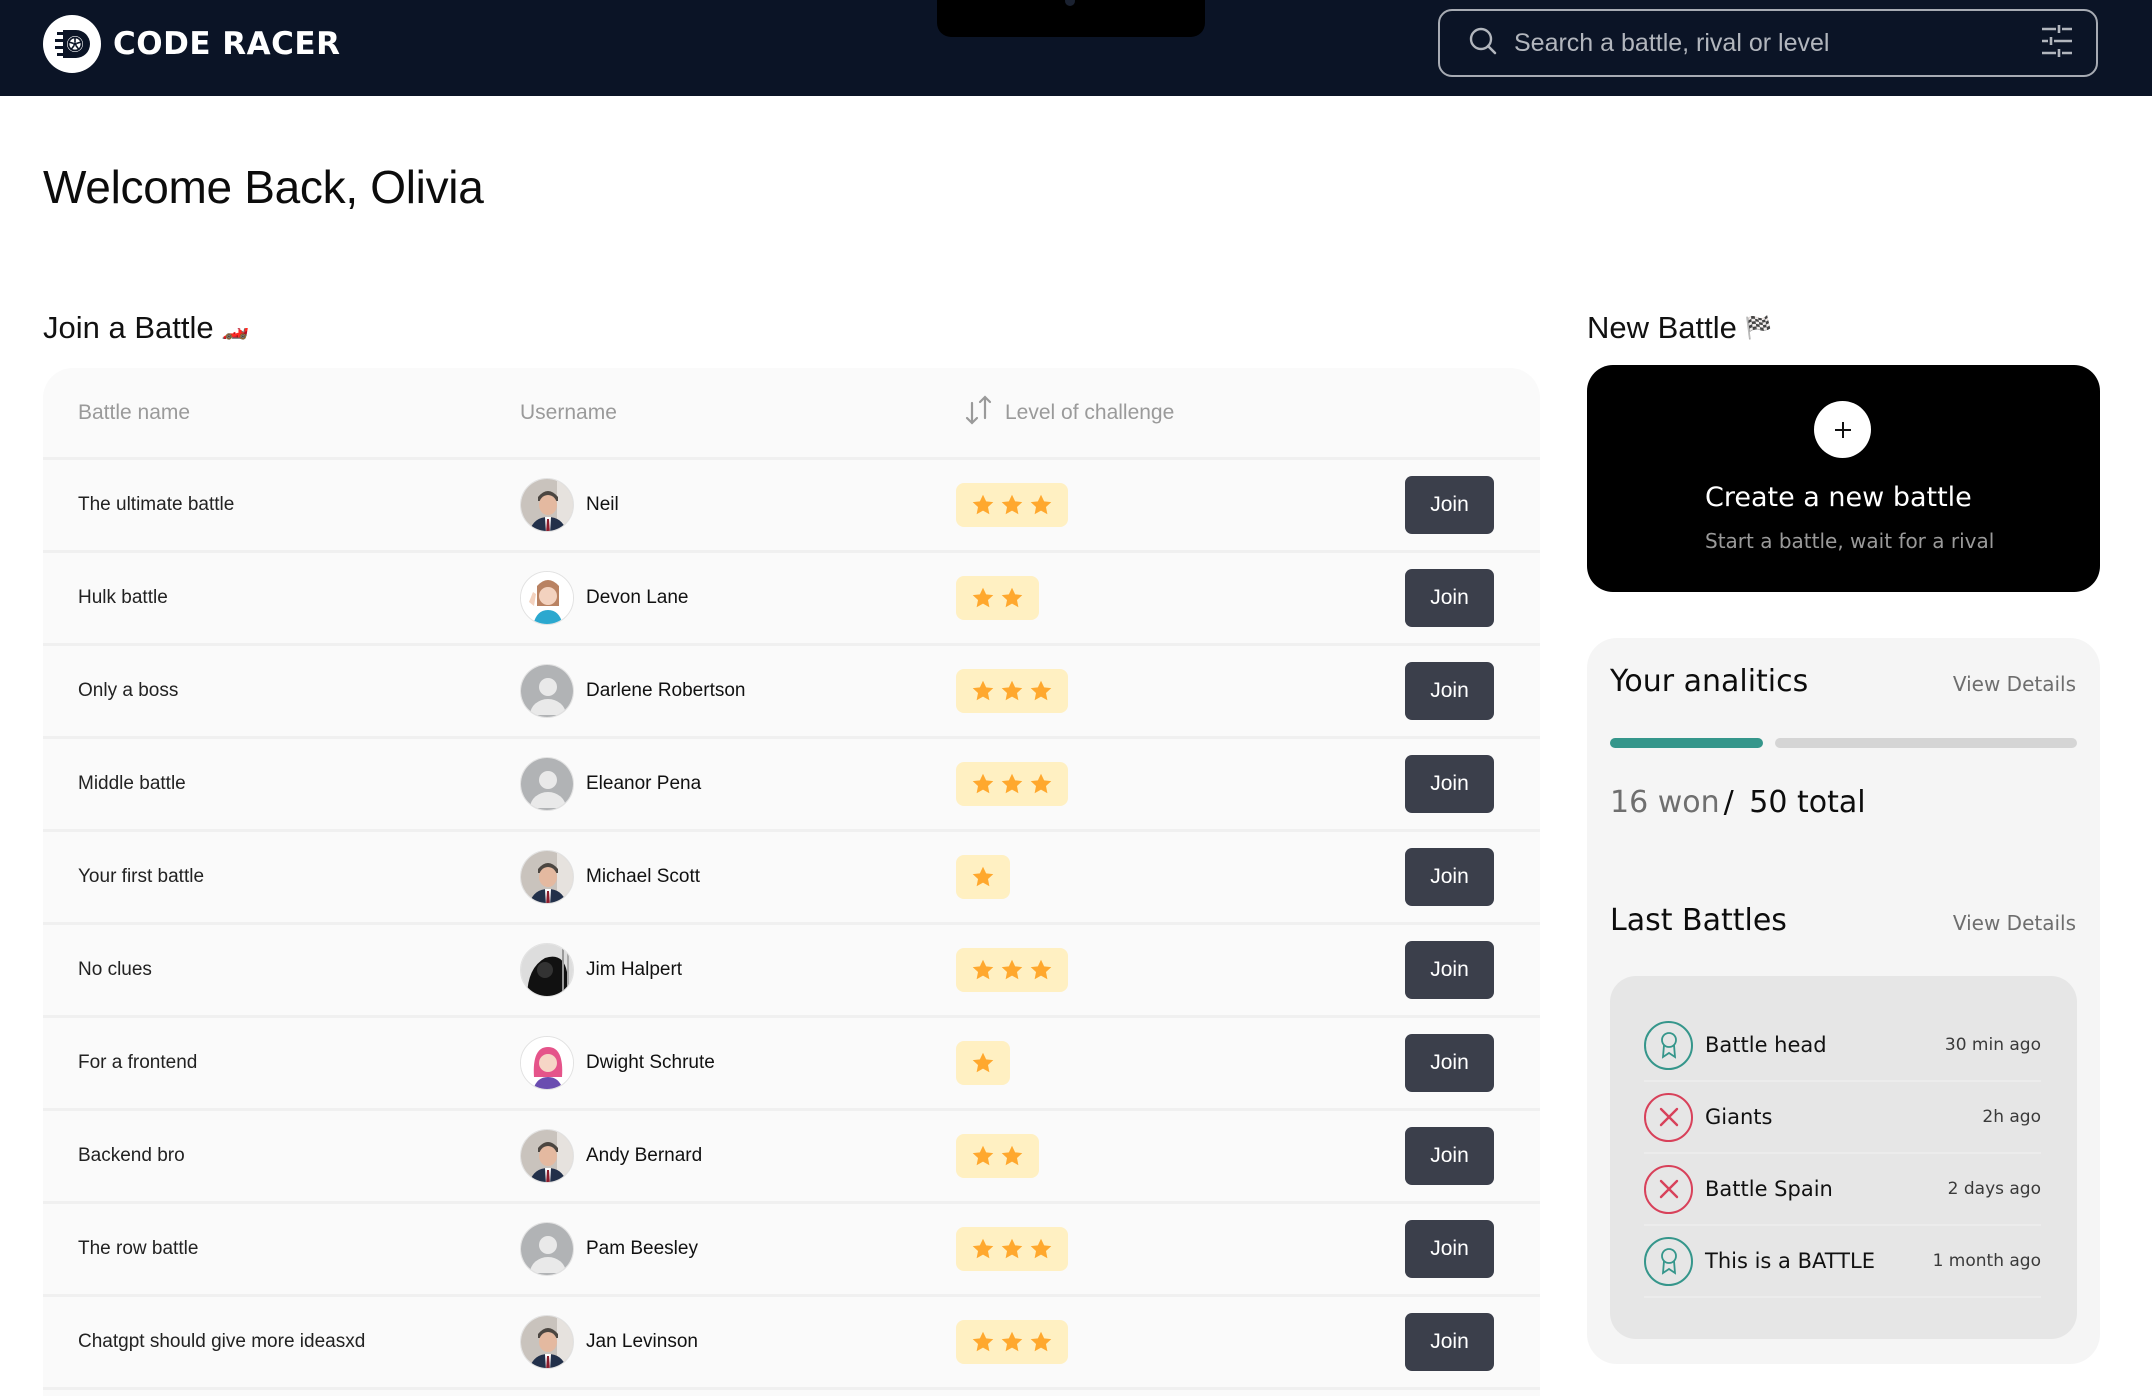  I want to click on user-cell: Eleanor Pena, so click(610, 784).